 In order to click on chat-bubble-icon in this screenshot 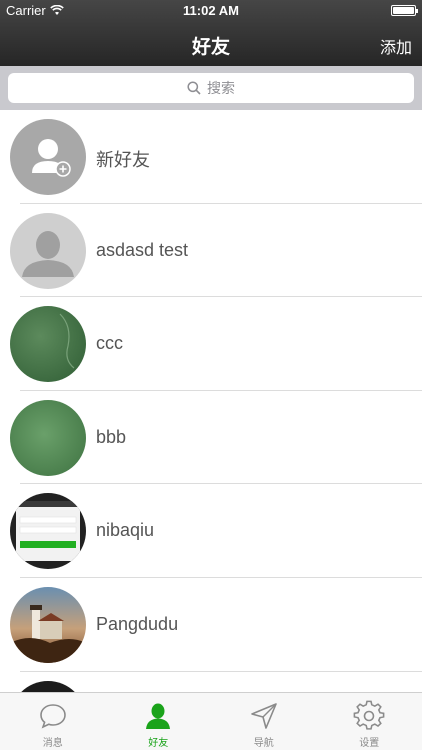, I will do `click(52, 716)`.